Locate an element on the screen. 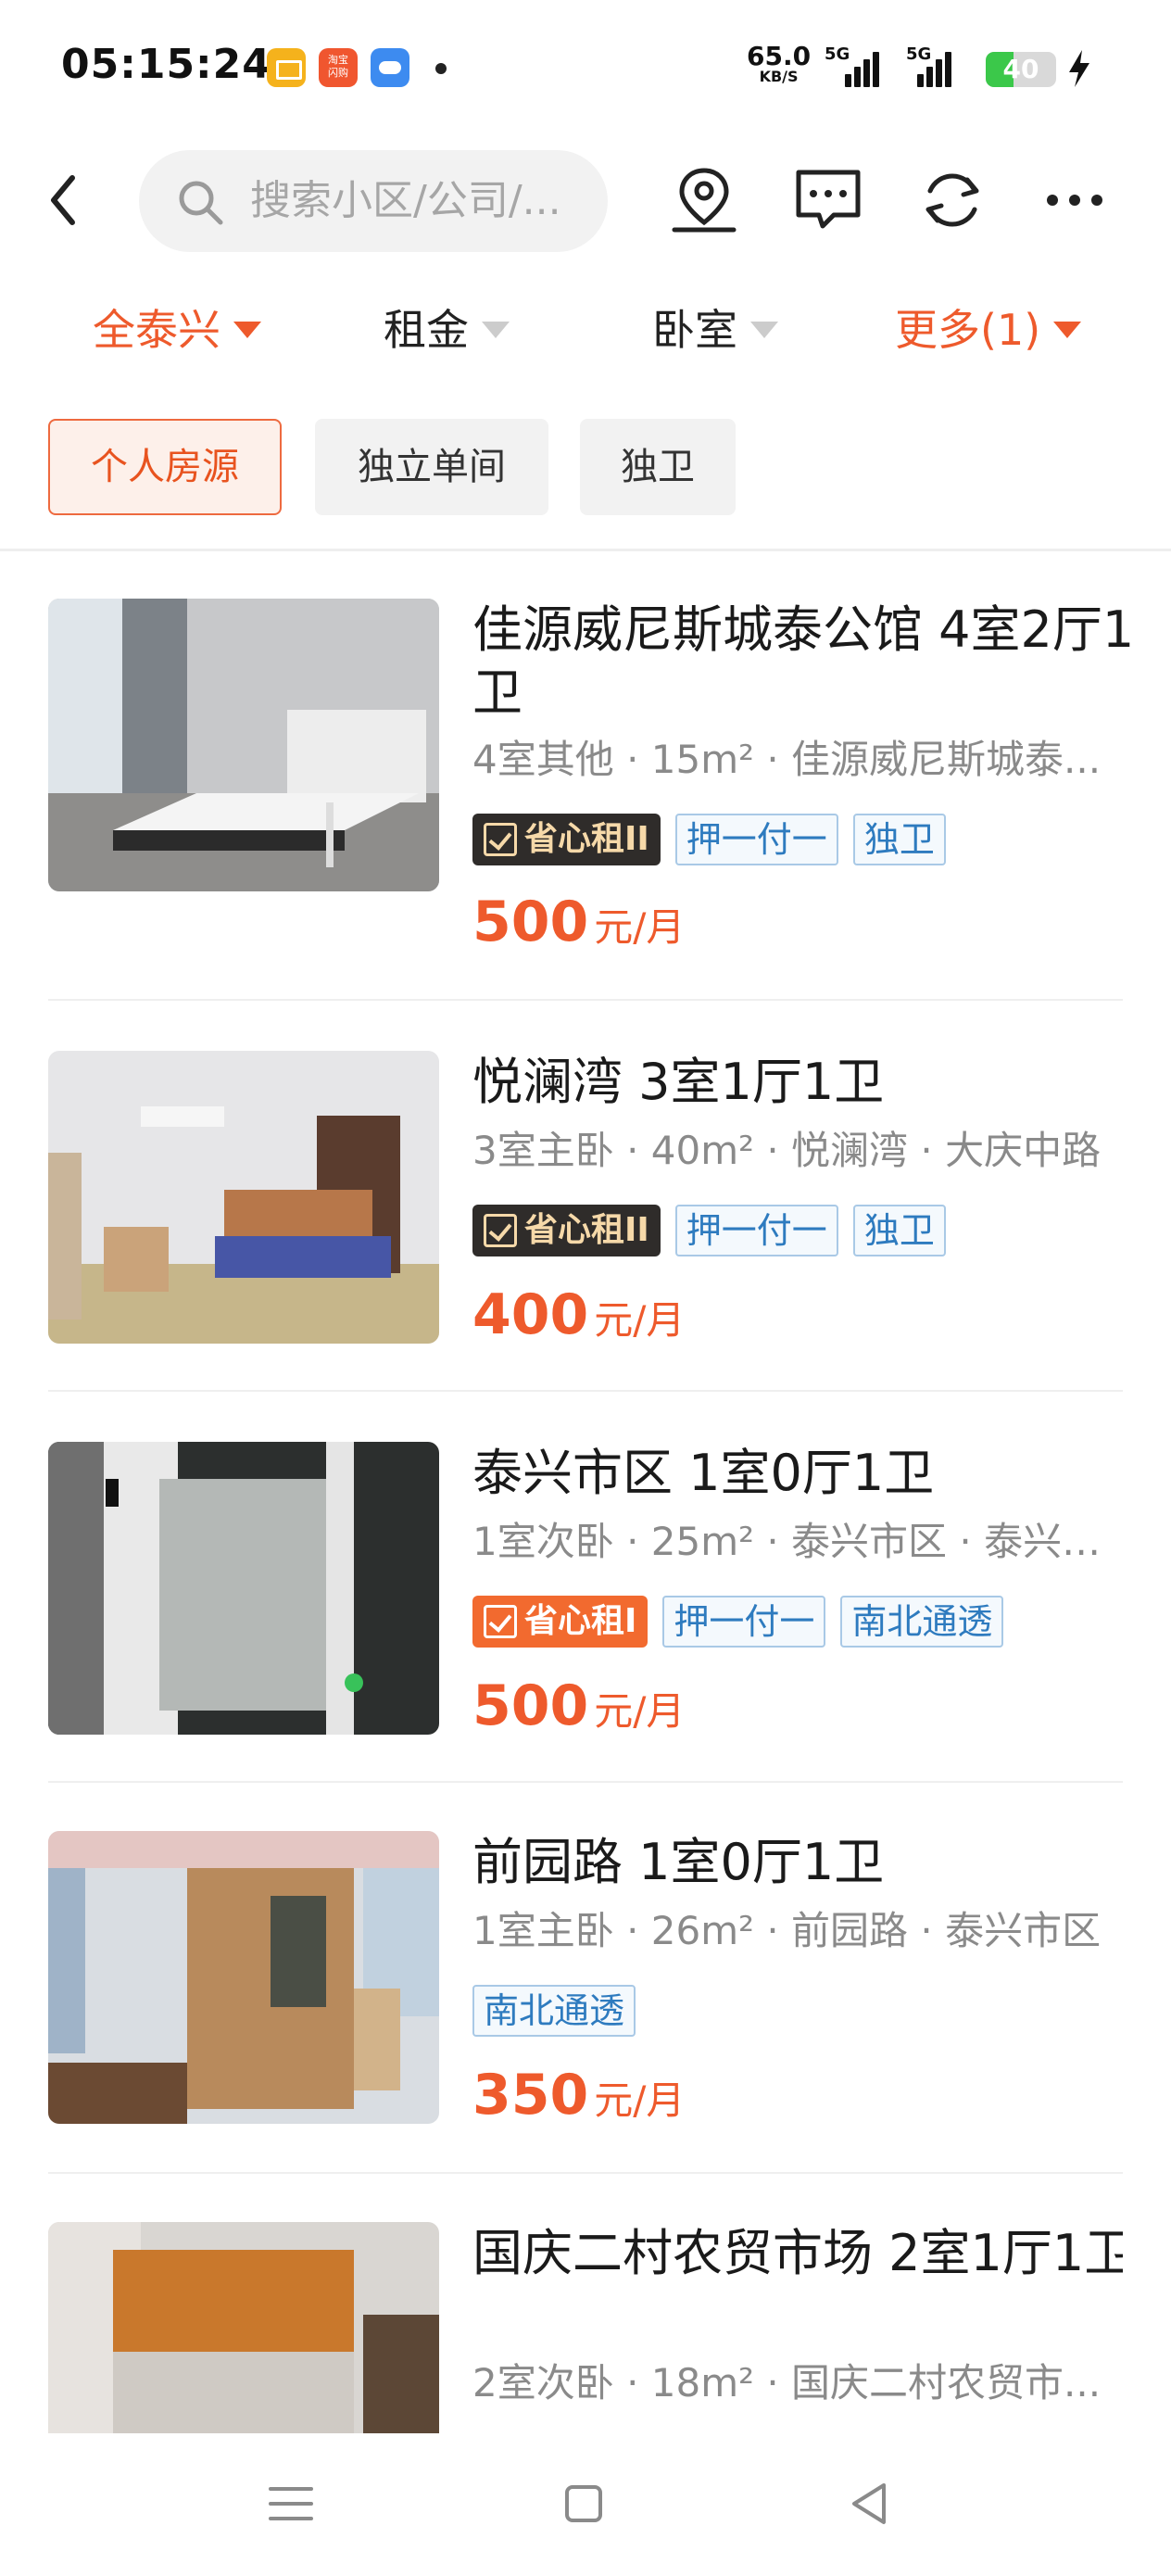 The width and height of the screenshot is (1171, 2576). filter-rent: 租金 is located at coordinates (447, 330).